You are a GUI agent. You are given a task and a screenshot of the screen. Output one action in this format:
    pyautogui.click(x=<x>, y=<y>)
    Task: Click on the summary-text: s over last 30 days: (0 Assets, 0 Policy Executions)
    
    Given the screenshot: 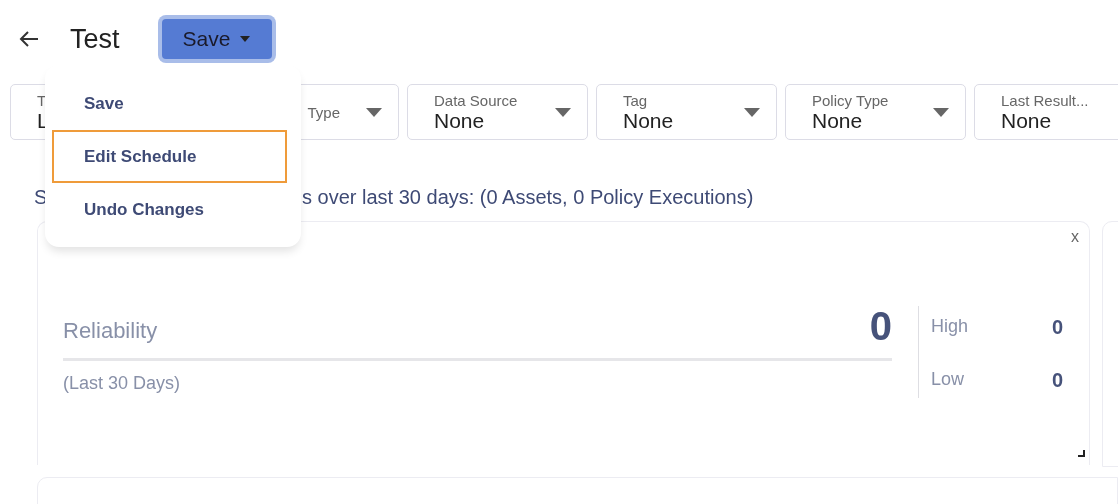 What is the action you would take?
    pyautogui.click(x=528, y=197)
    